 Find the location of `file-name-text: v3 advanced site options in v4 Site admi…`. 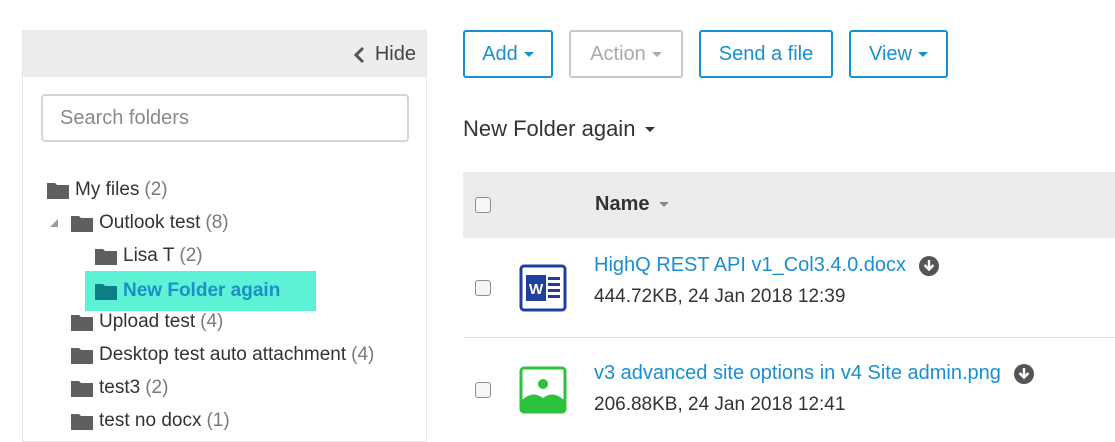

file-name-text: v3 advanced site options in v4 Site admi… is located at coordinates (797, 373).